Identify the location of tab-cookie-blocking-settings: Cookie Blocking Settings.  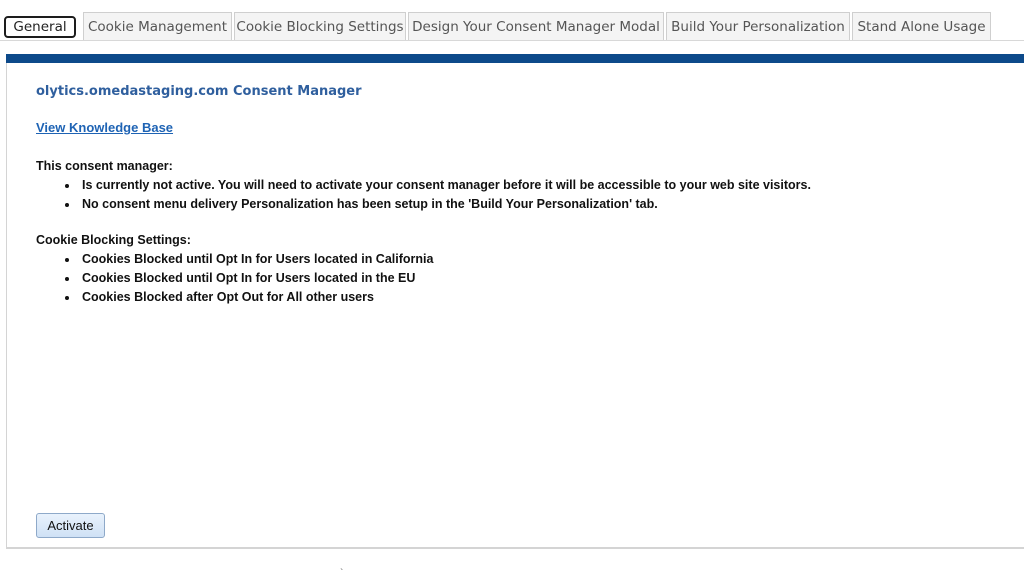
(320, 26).